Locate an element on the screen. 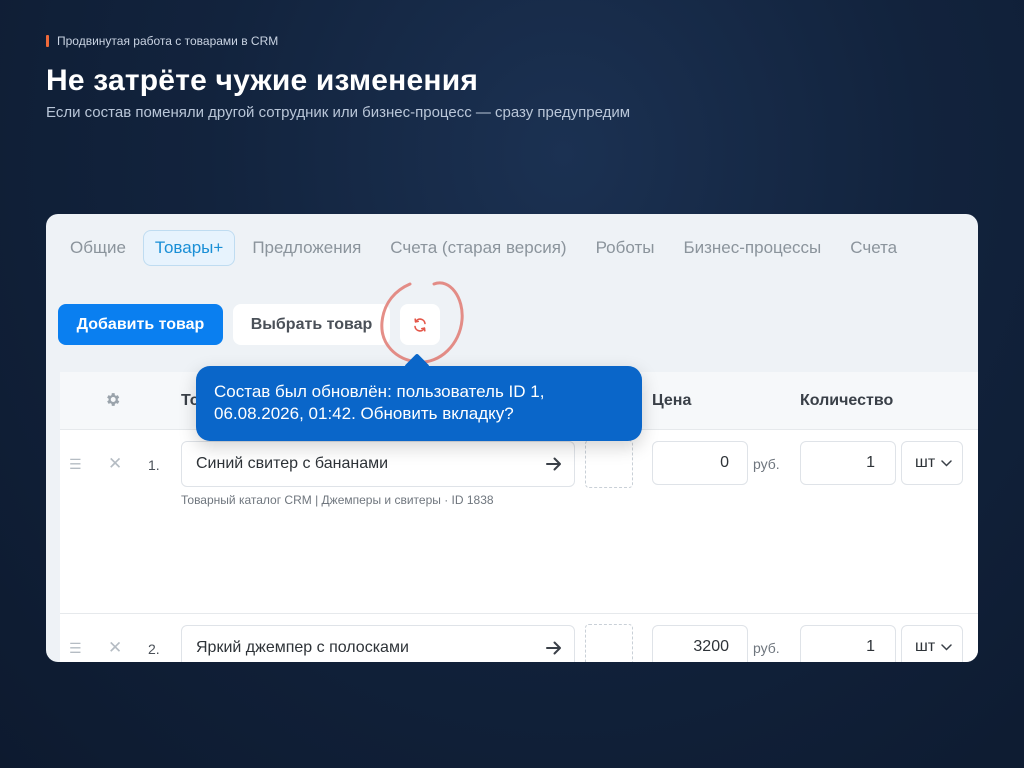  gear-icon is located at coordinates (113, 399).